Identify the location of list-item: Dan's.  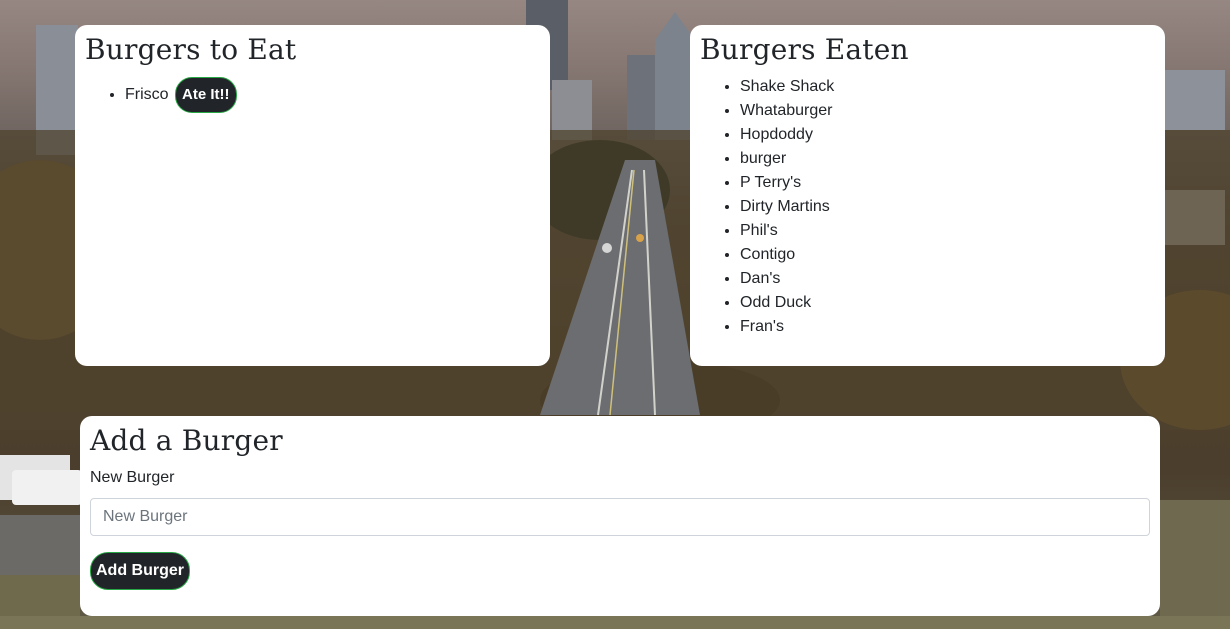
(947, 279).